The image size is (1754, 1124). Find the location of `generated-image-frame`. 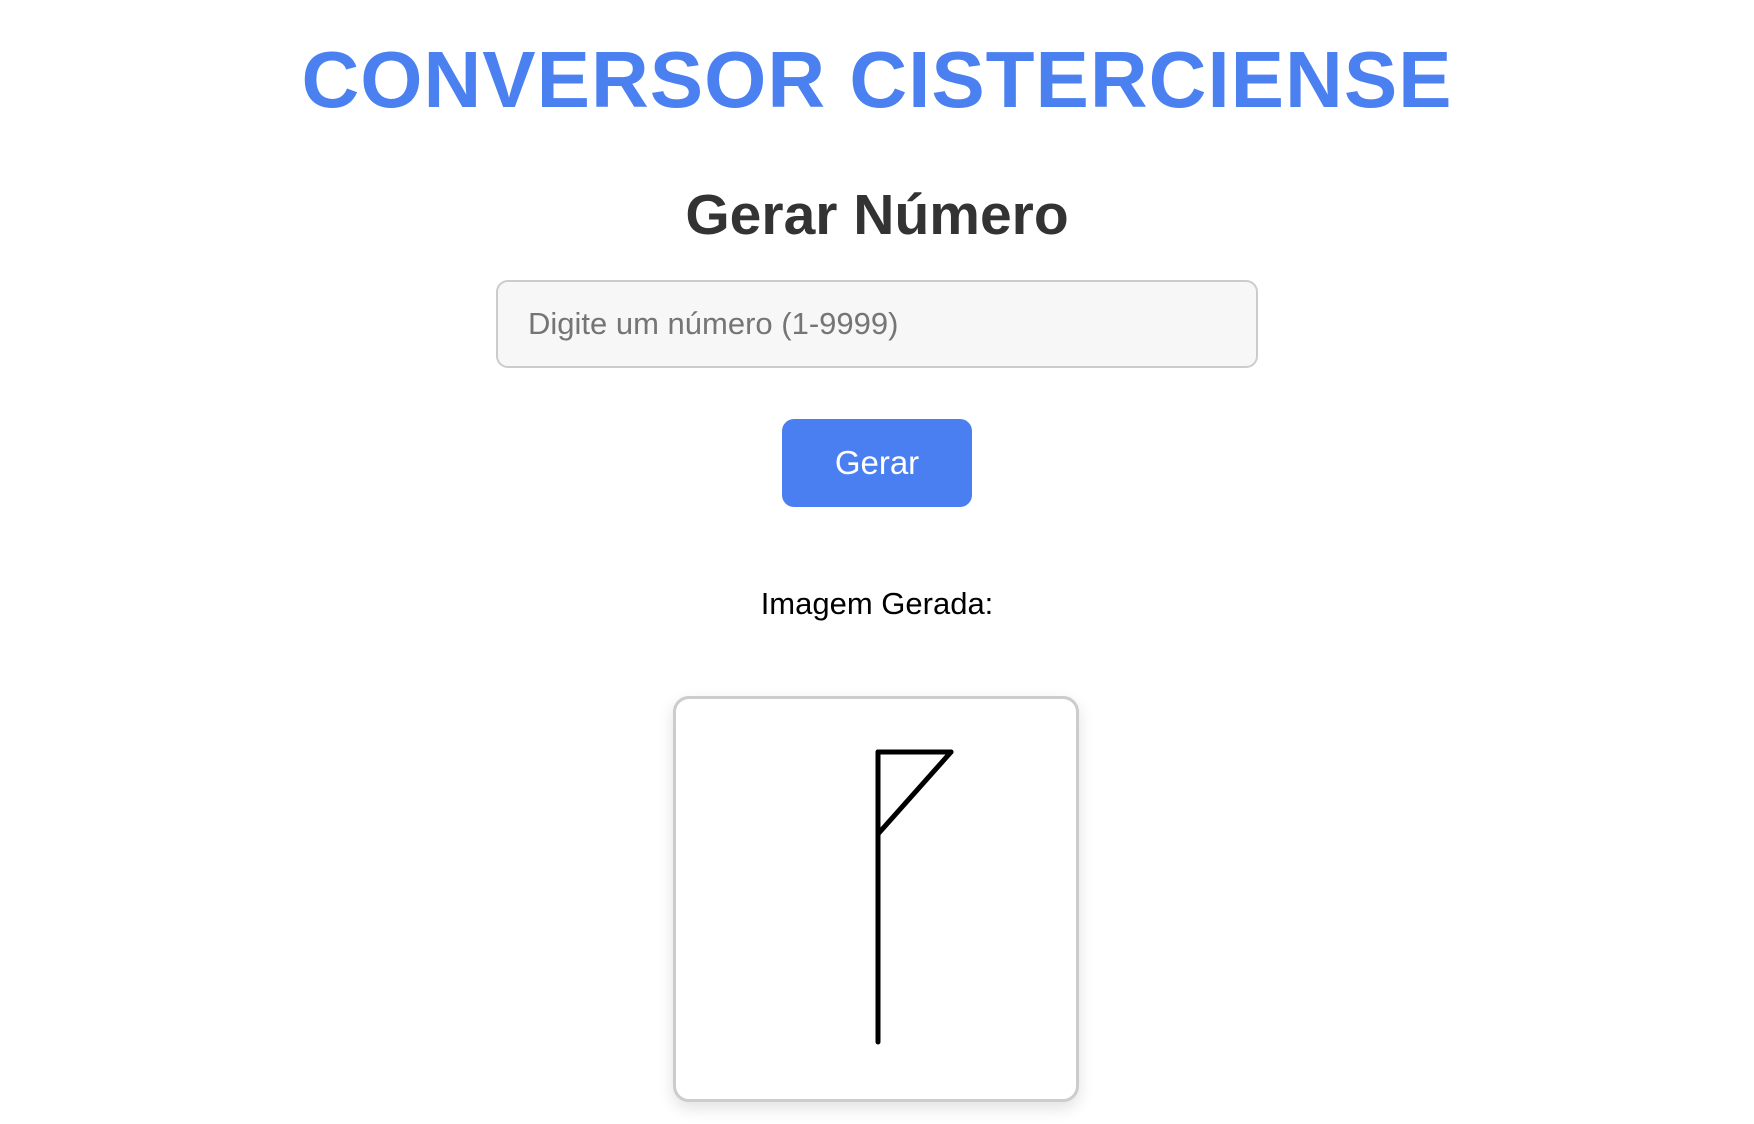

generated-image-frame is located at coordinates (876, 899).